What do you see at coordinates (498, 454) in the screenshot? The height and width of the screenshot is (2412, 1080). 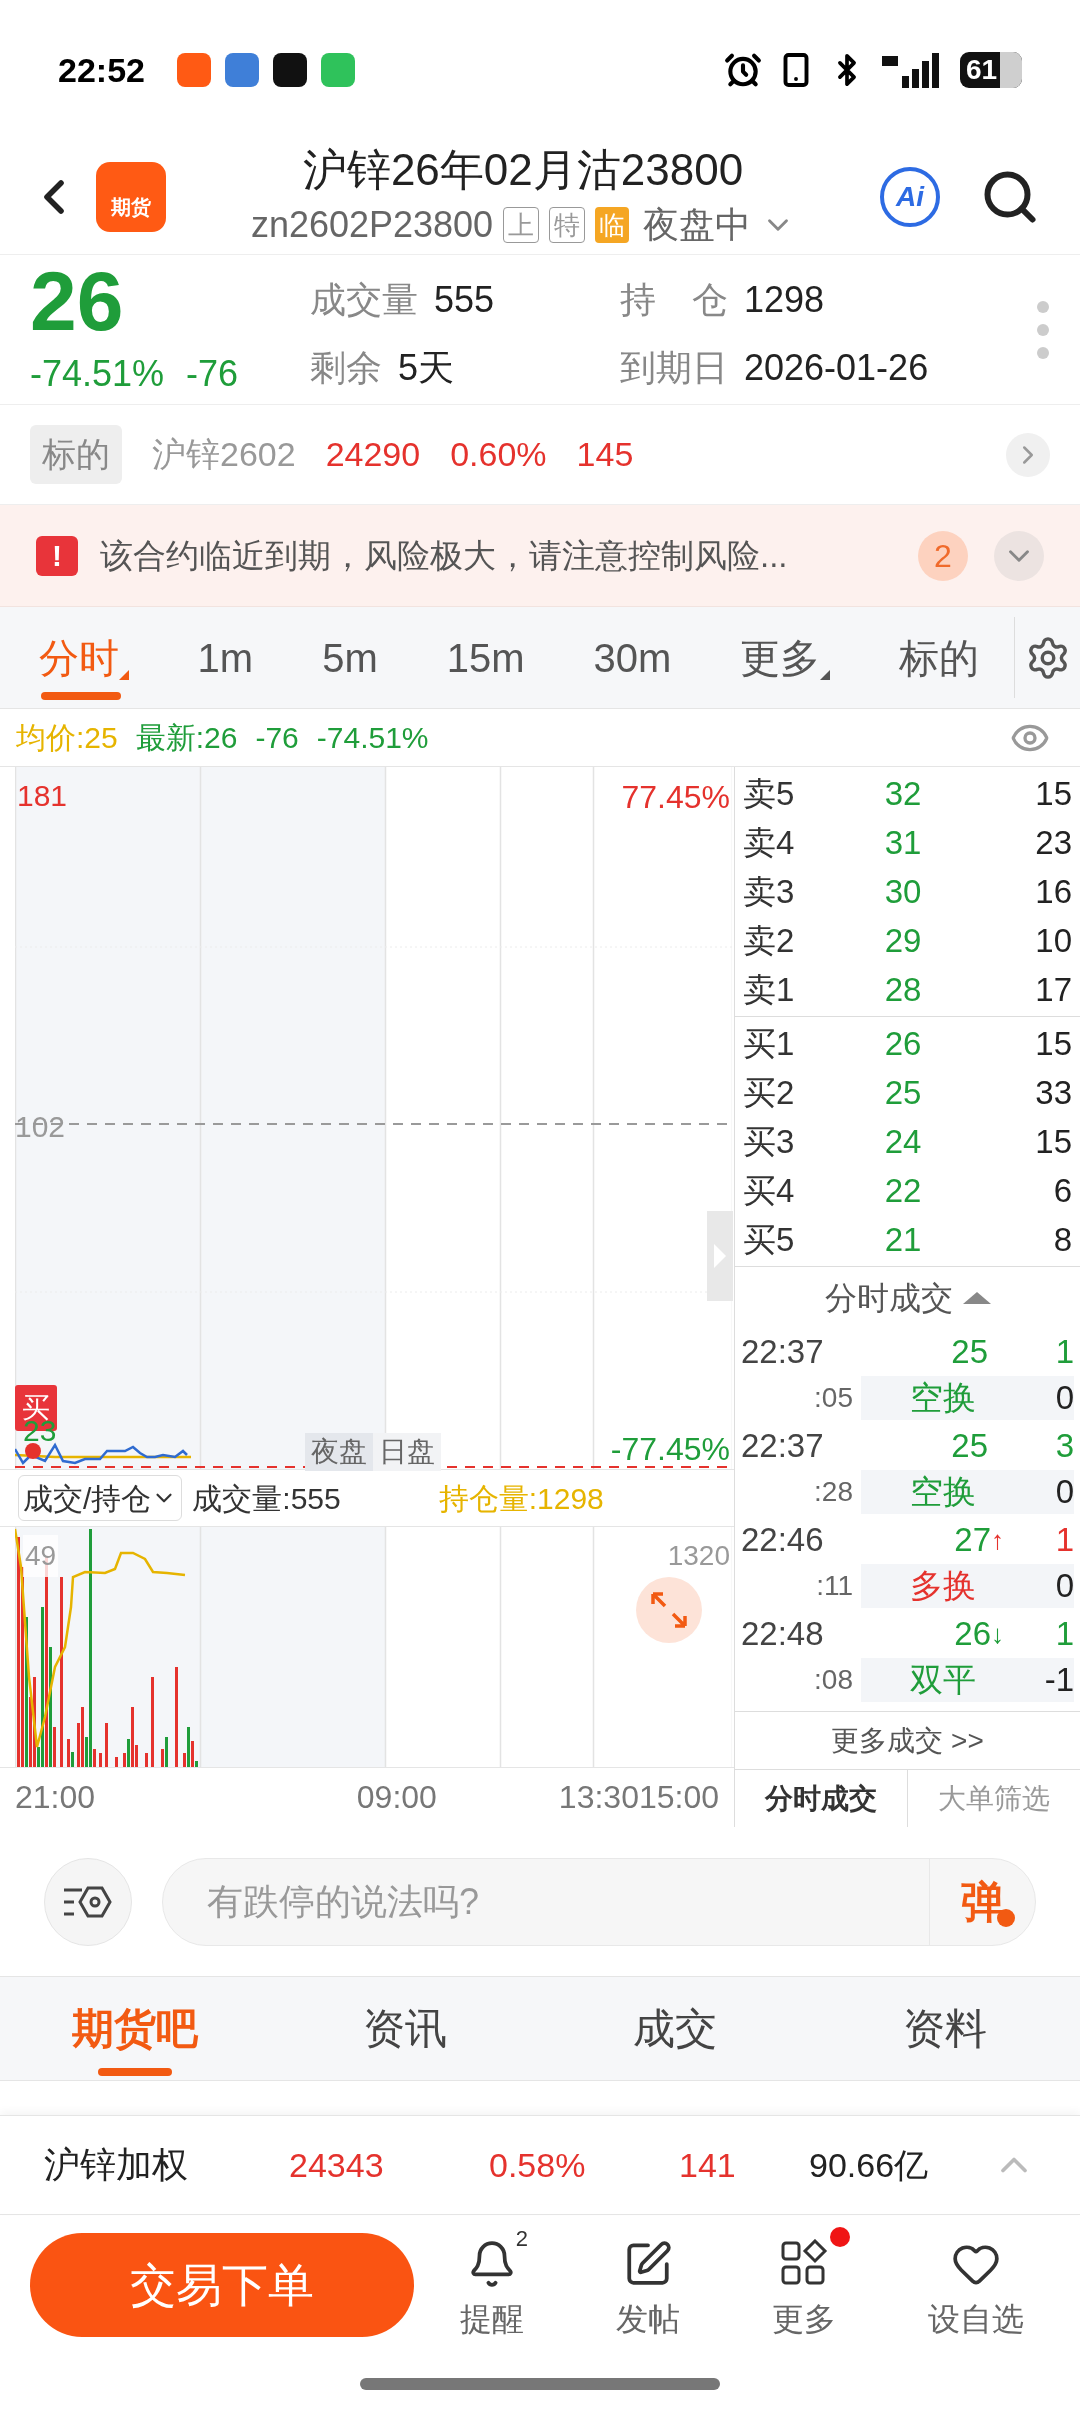 I see `underlying-percent: 0.60%` at bounding box center [498, 454].